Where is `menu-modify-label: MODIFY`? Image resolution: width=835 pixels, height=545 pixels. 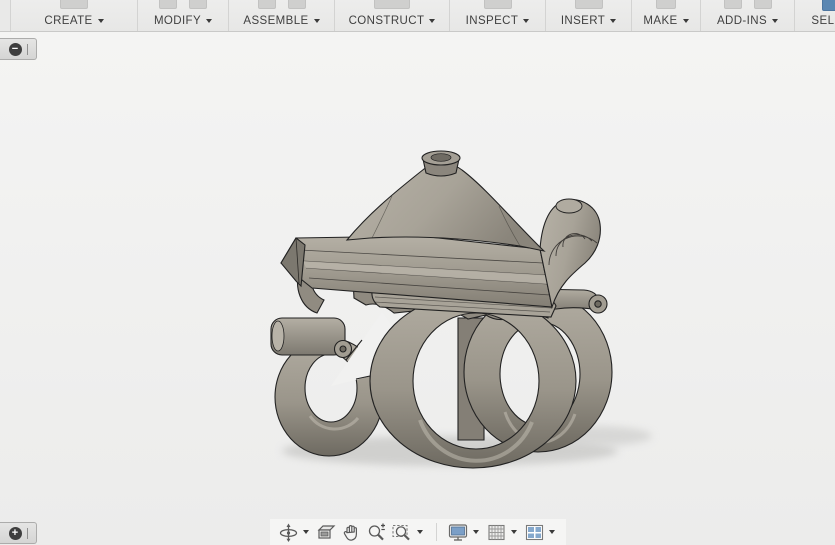
menu-modify-label: MODIFY is located at coordinates (177, 21).